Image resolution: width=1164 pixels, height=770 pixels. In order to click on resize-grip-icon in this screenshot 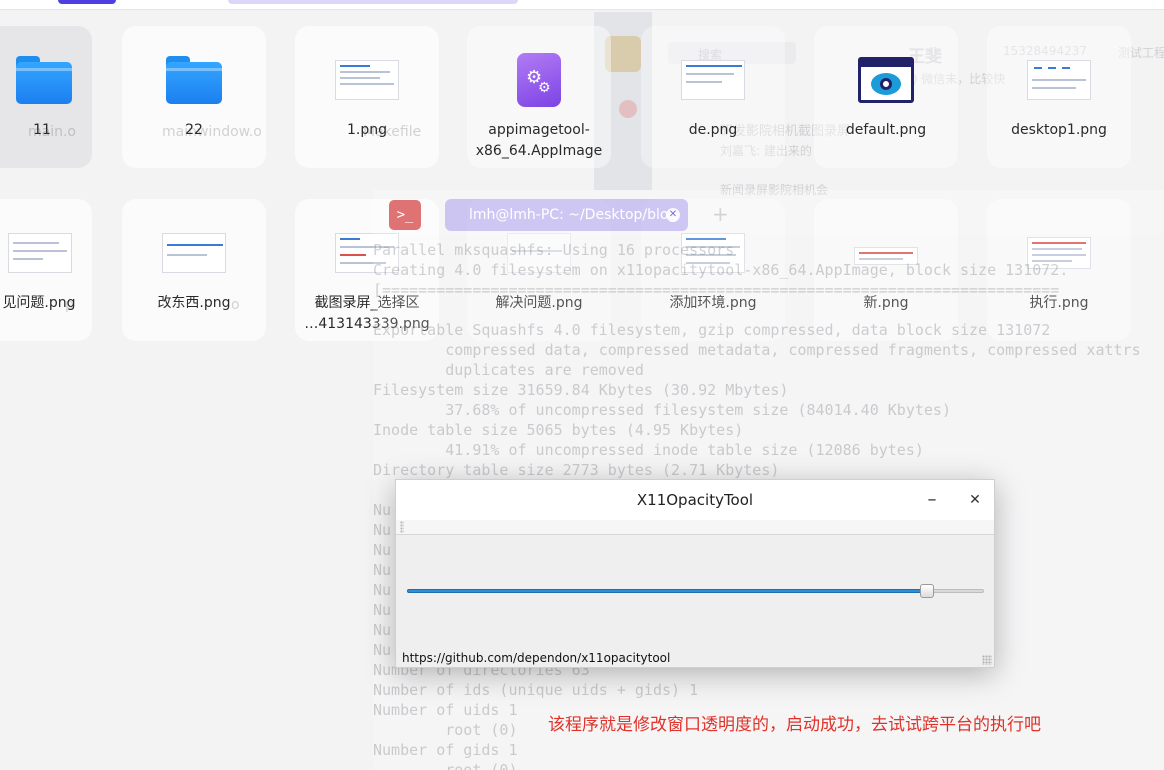, I will do `click(987, 660)`.